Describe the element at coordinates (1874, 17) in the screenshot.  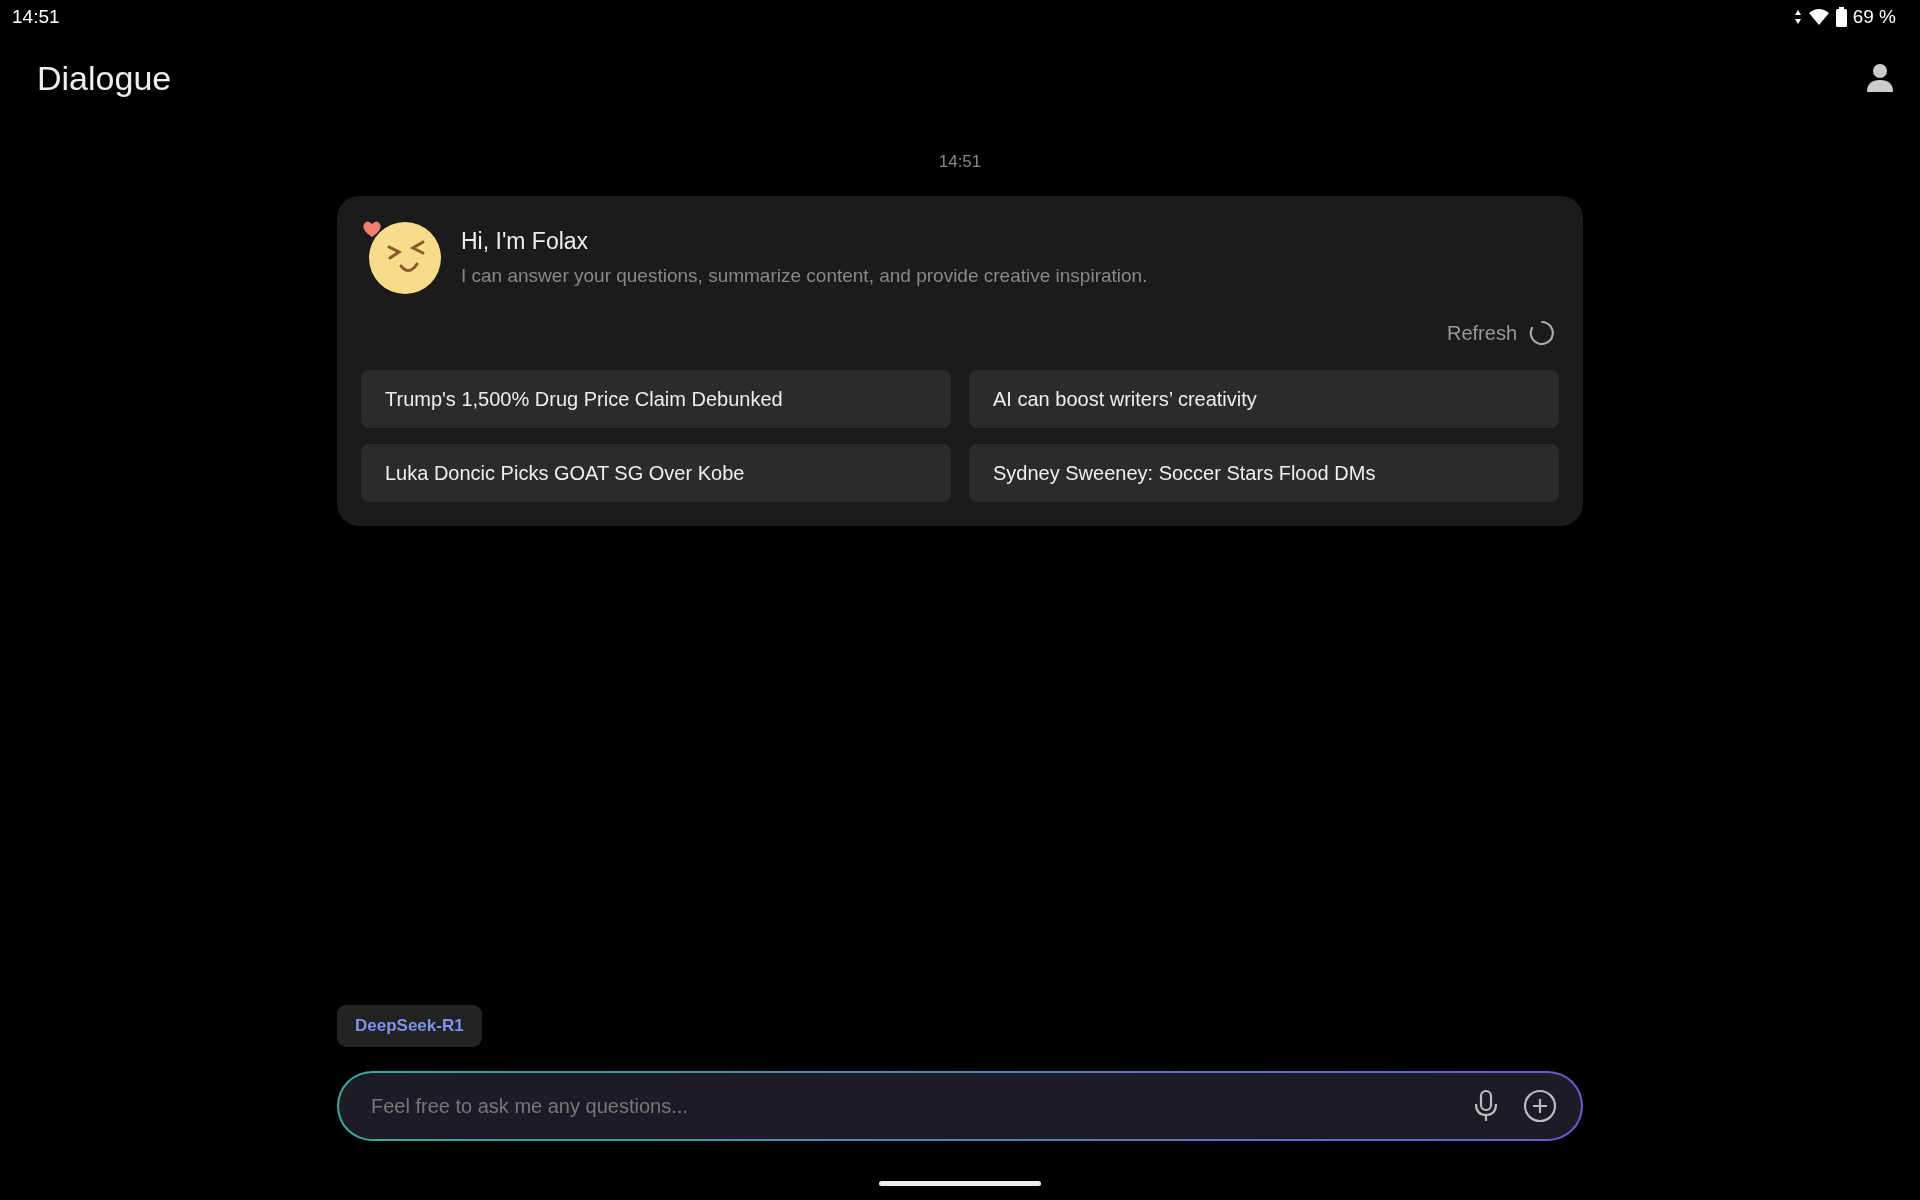
I see `battery-percent: 69 %` at that location.